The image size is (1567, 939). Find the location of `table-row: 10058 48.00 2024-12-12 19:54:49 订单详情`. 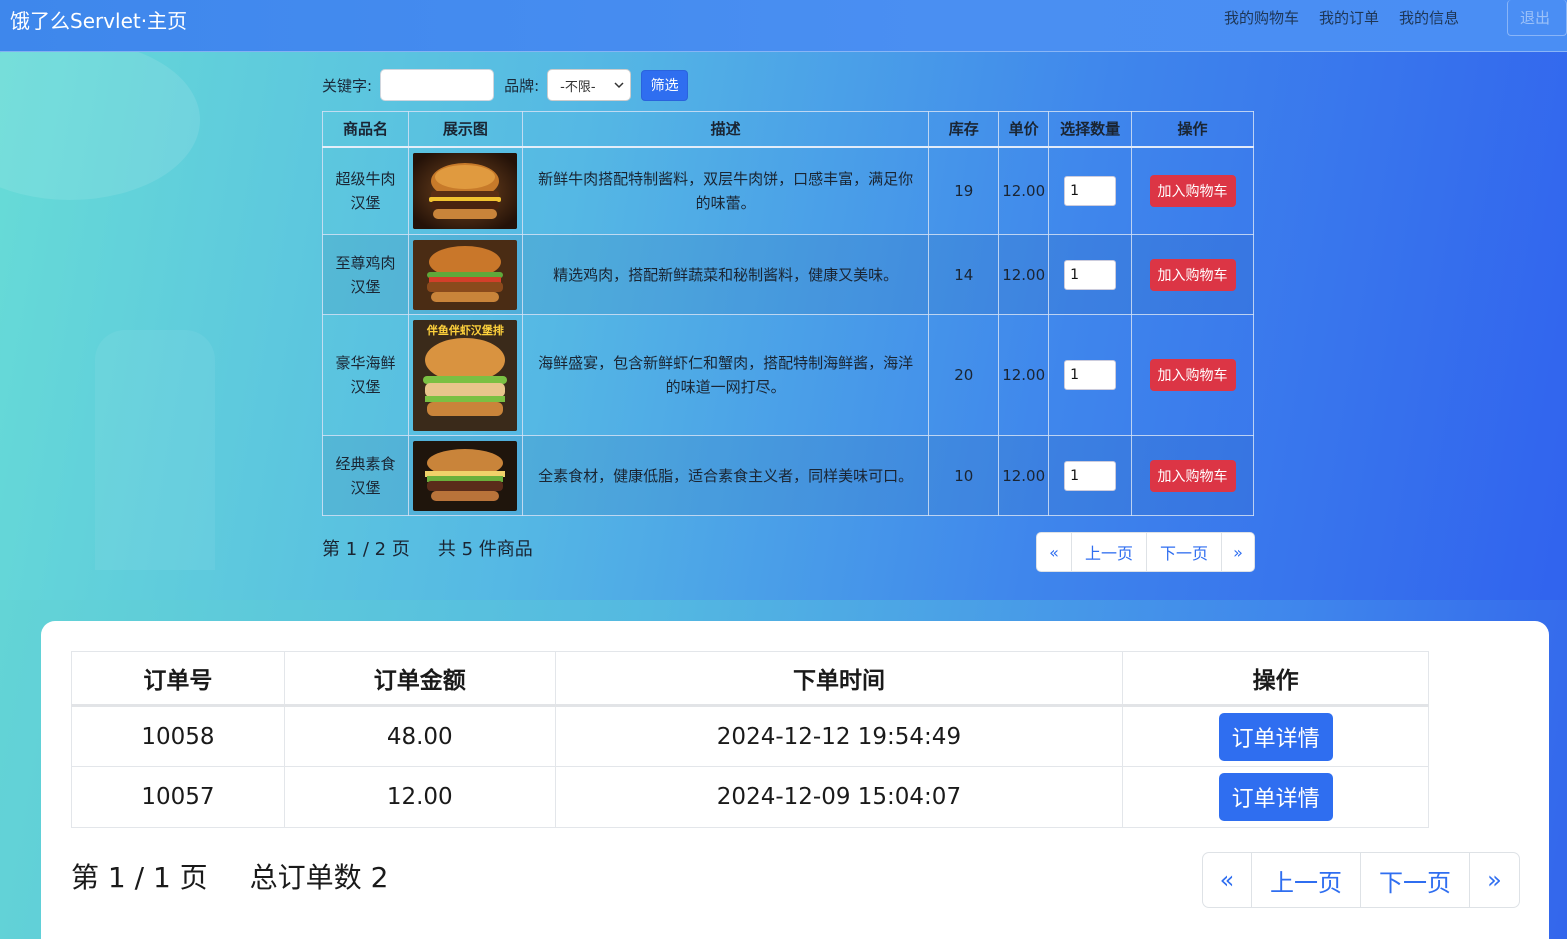

table-row: 10058 48.00 2024-12-12 19:54:49 订单详情 is located at coordinates (750, 736).